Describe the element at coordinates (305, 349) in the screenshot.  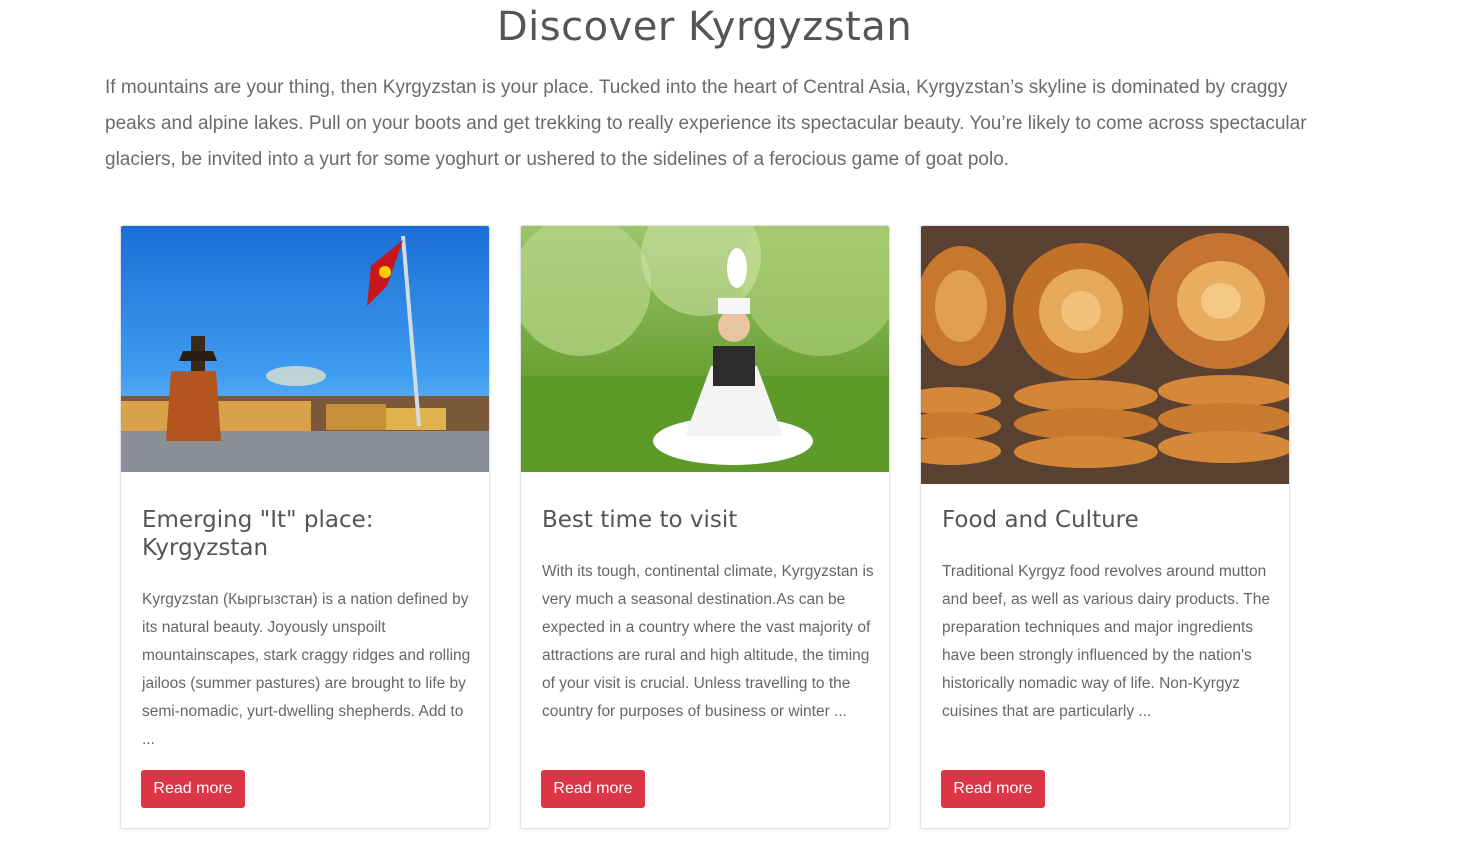
I see `card-image-city-square` at that location.